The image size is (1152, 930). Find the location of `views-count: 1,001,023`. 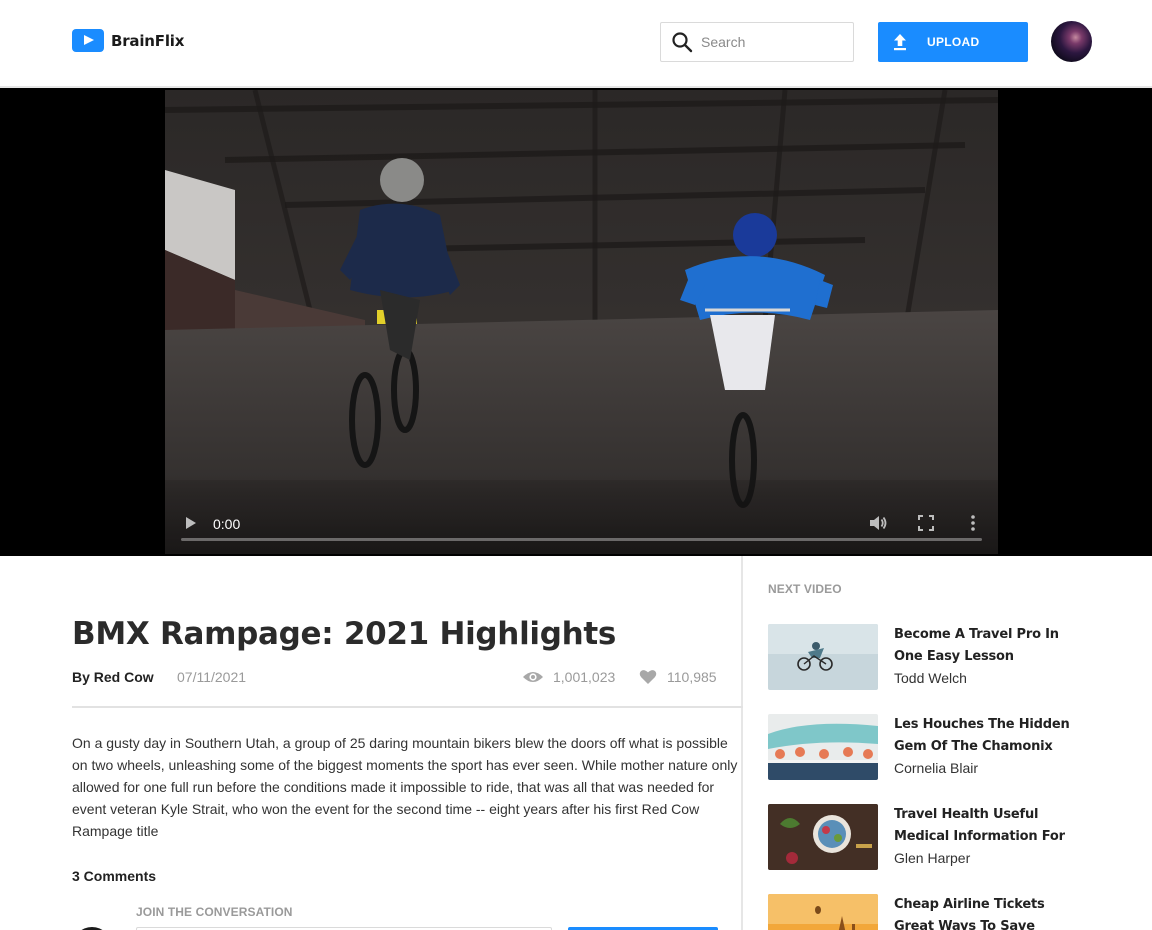

views-count: 1,001,023 is located at coordinates (568, 677).